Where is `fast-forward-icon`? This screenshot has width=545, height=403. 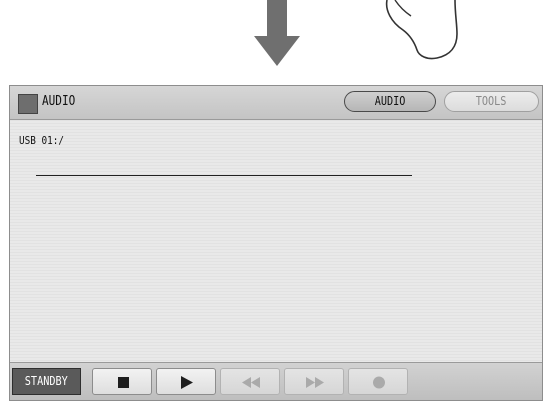 fast-forward-icon is located at coordinates (315, 382).